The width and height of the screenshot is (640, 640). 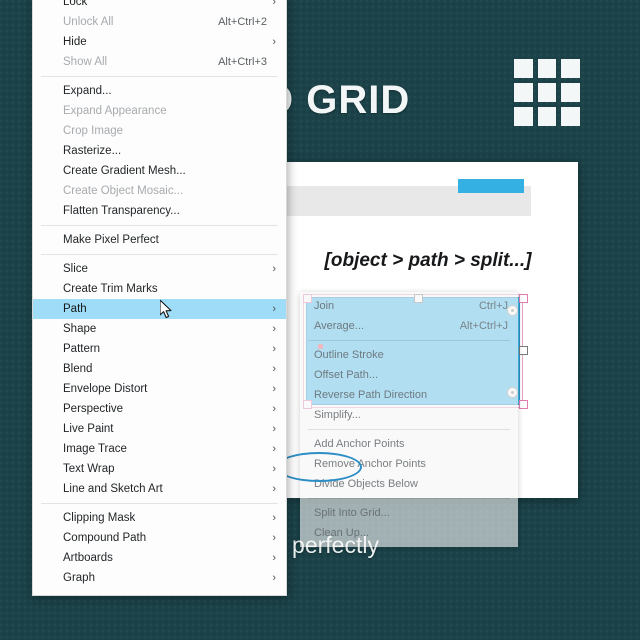 I want to click on menu-item-label: Artboards, so click(x=88, y=558).